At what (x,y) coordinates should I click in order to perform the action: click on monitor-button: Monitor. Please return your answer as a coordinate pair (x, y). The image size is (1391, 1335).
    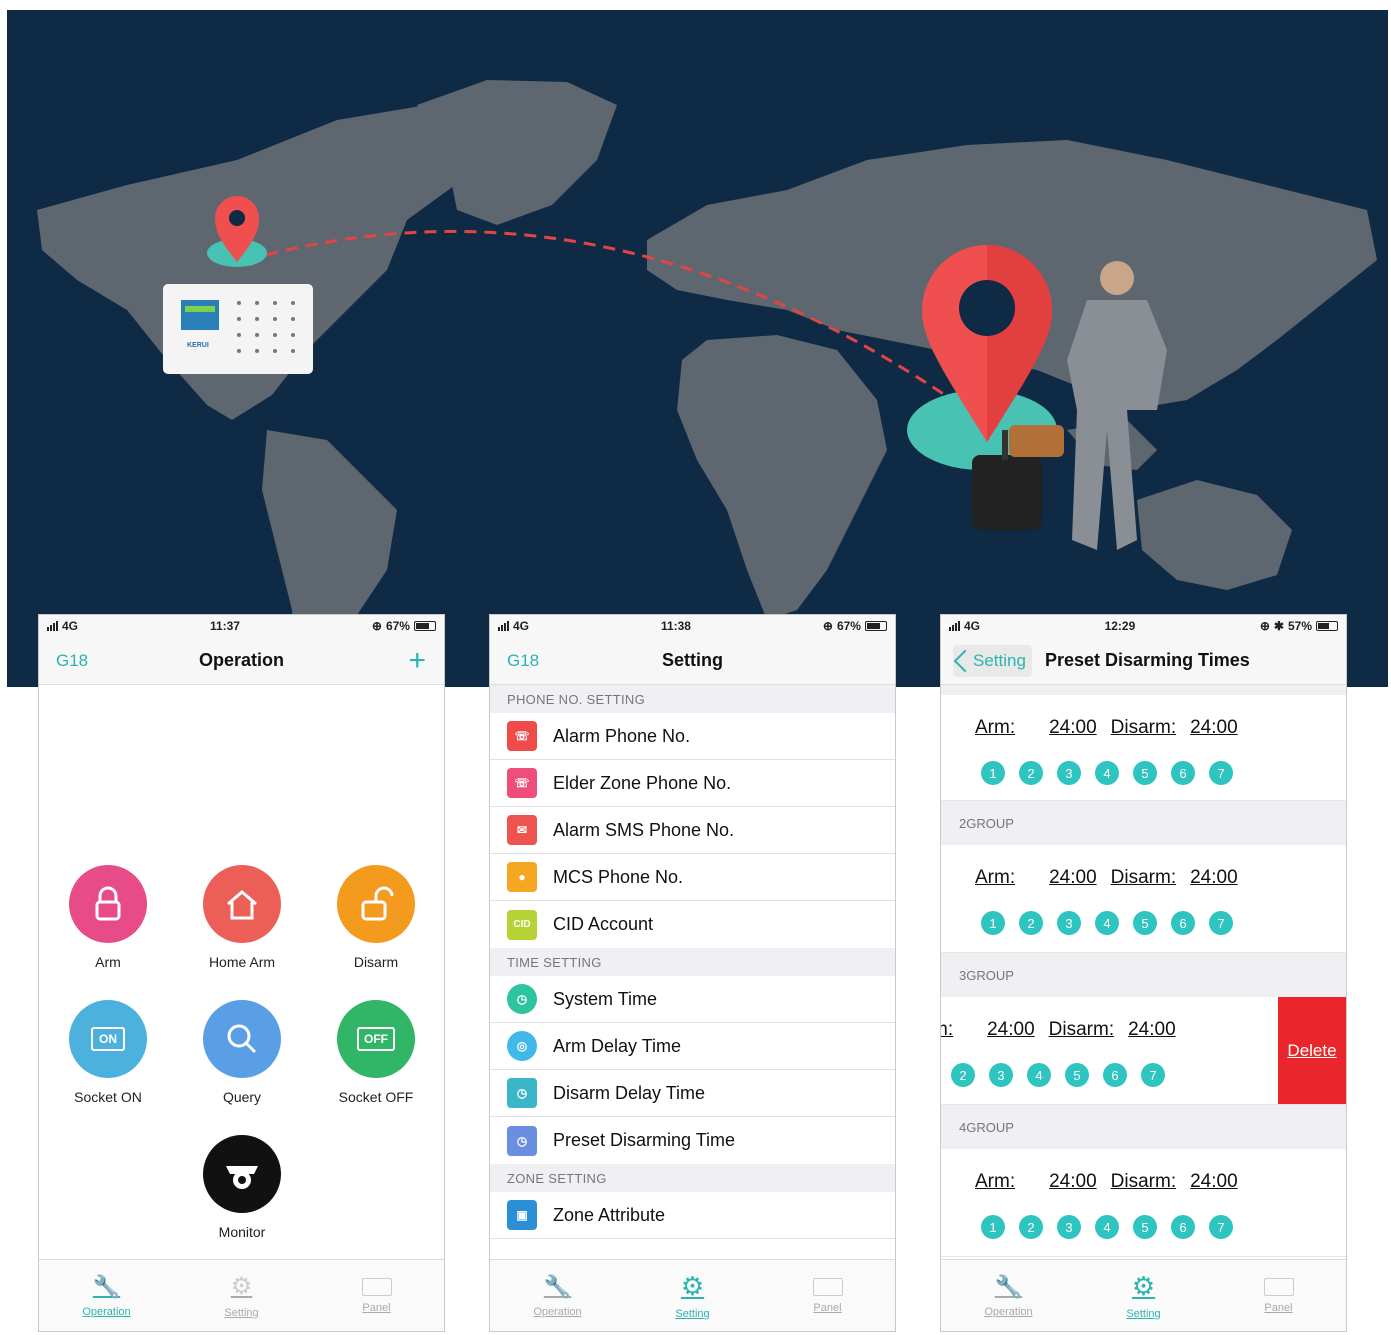
    Looking at the image, I should click on (242, 1187).